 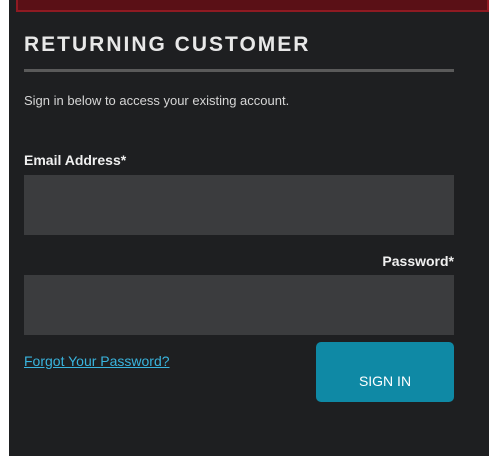 I want to click on forgot-password-link: Forgot Your Password?, so click(x=97, y=361).